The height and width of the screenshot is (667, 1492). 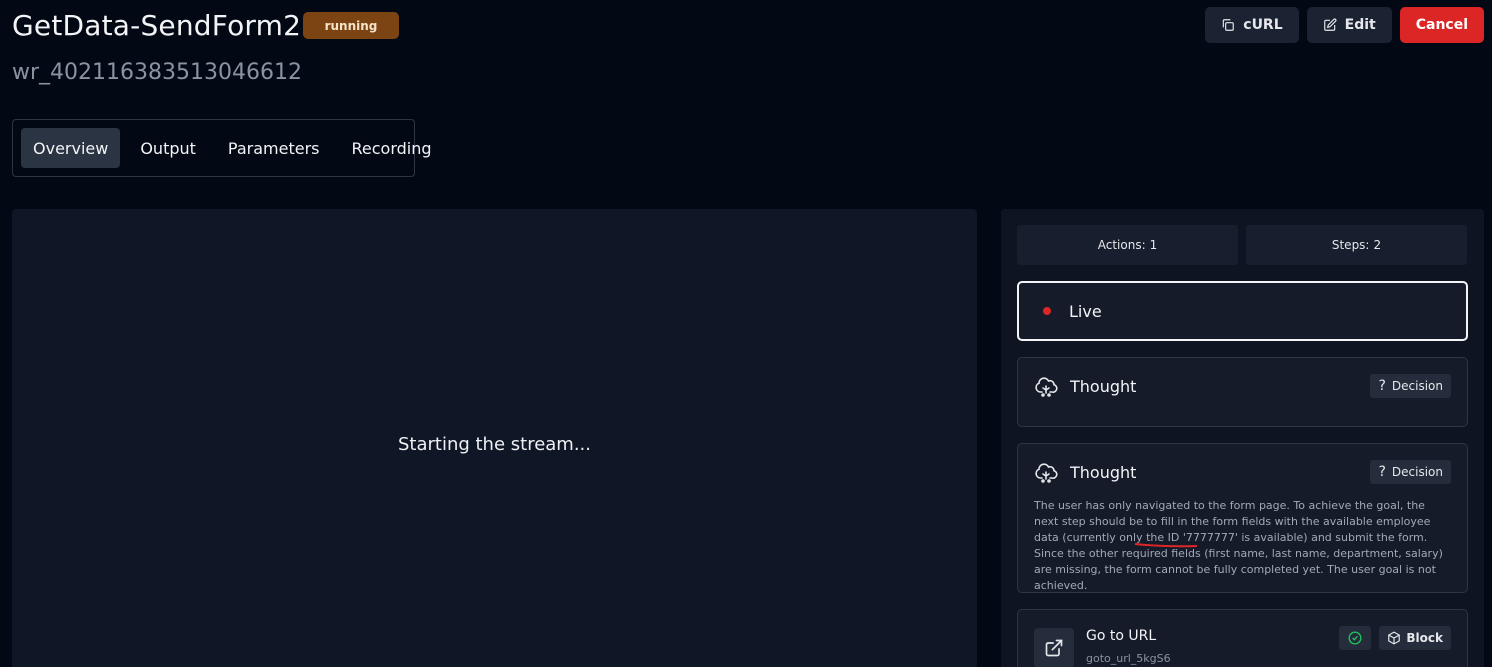 What do you see at coordinates (1263, 25) in the screenshot?
I see `curl-label: cURL` at bounding box center [1263, 25].